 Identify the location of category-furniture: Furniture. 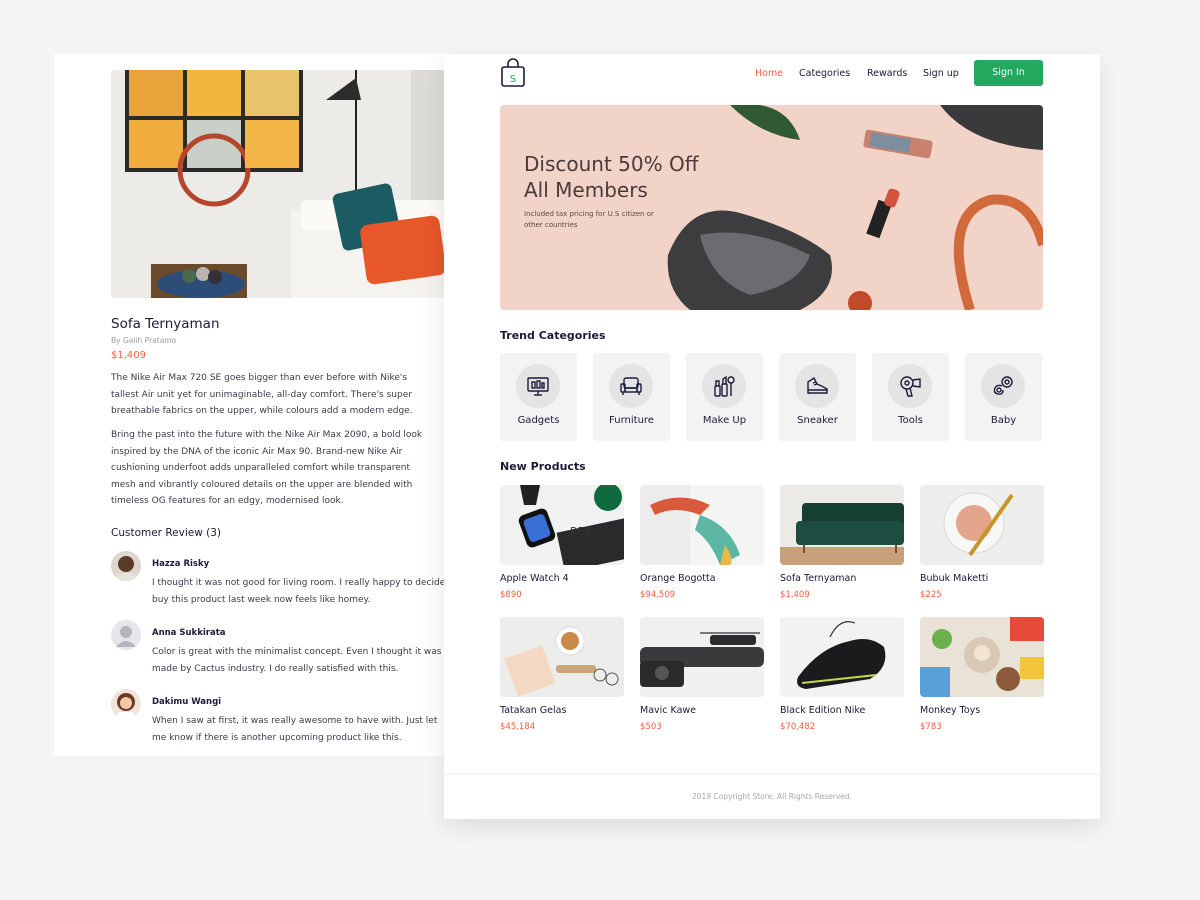
(631, 397).